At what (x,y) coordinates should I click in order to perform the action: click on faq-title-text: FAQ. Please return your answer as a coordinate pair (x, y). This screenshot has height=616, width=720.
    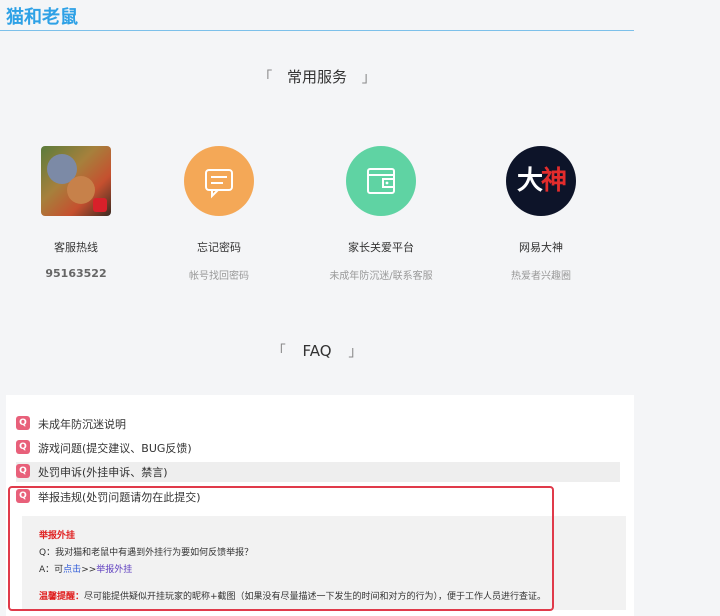
    Looking at the image, I should click on (317, 351).